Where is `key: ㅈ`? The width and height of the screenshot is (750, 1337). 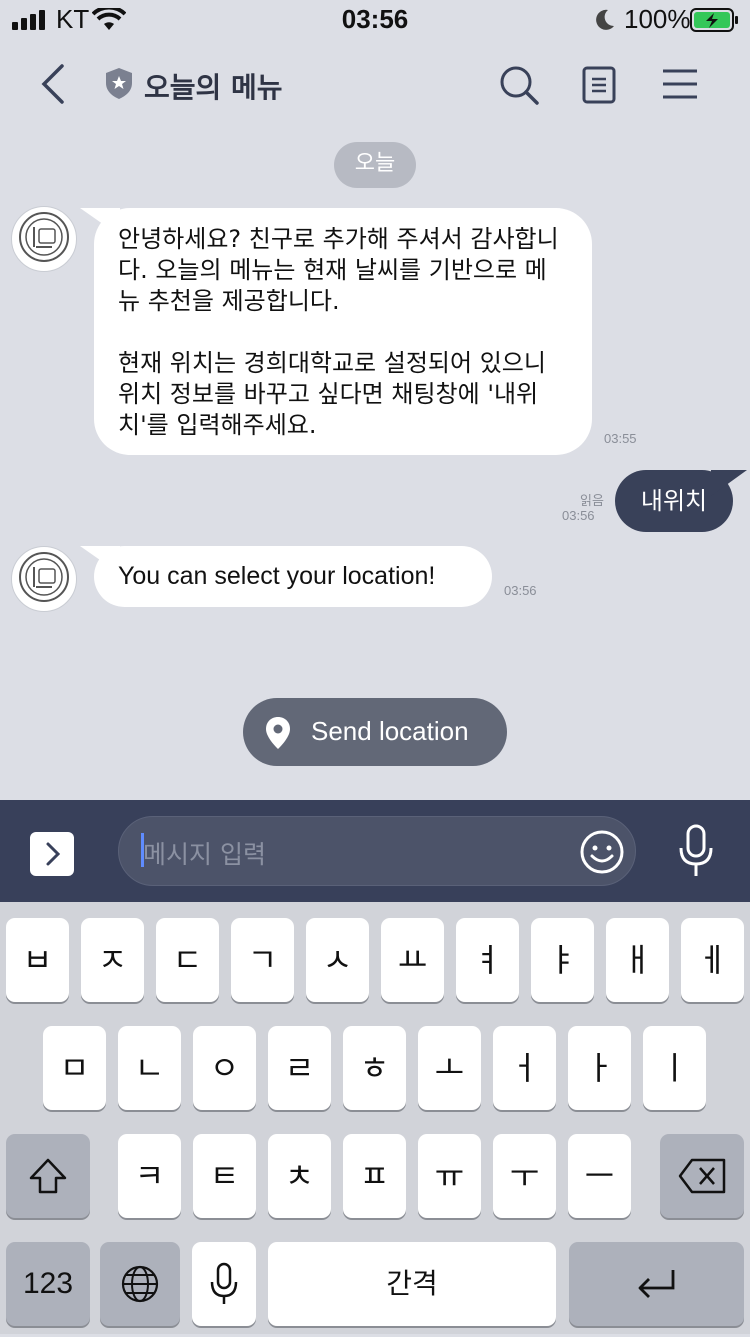 key: ㅈ is located at coordinates (112, 960).